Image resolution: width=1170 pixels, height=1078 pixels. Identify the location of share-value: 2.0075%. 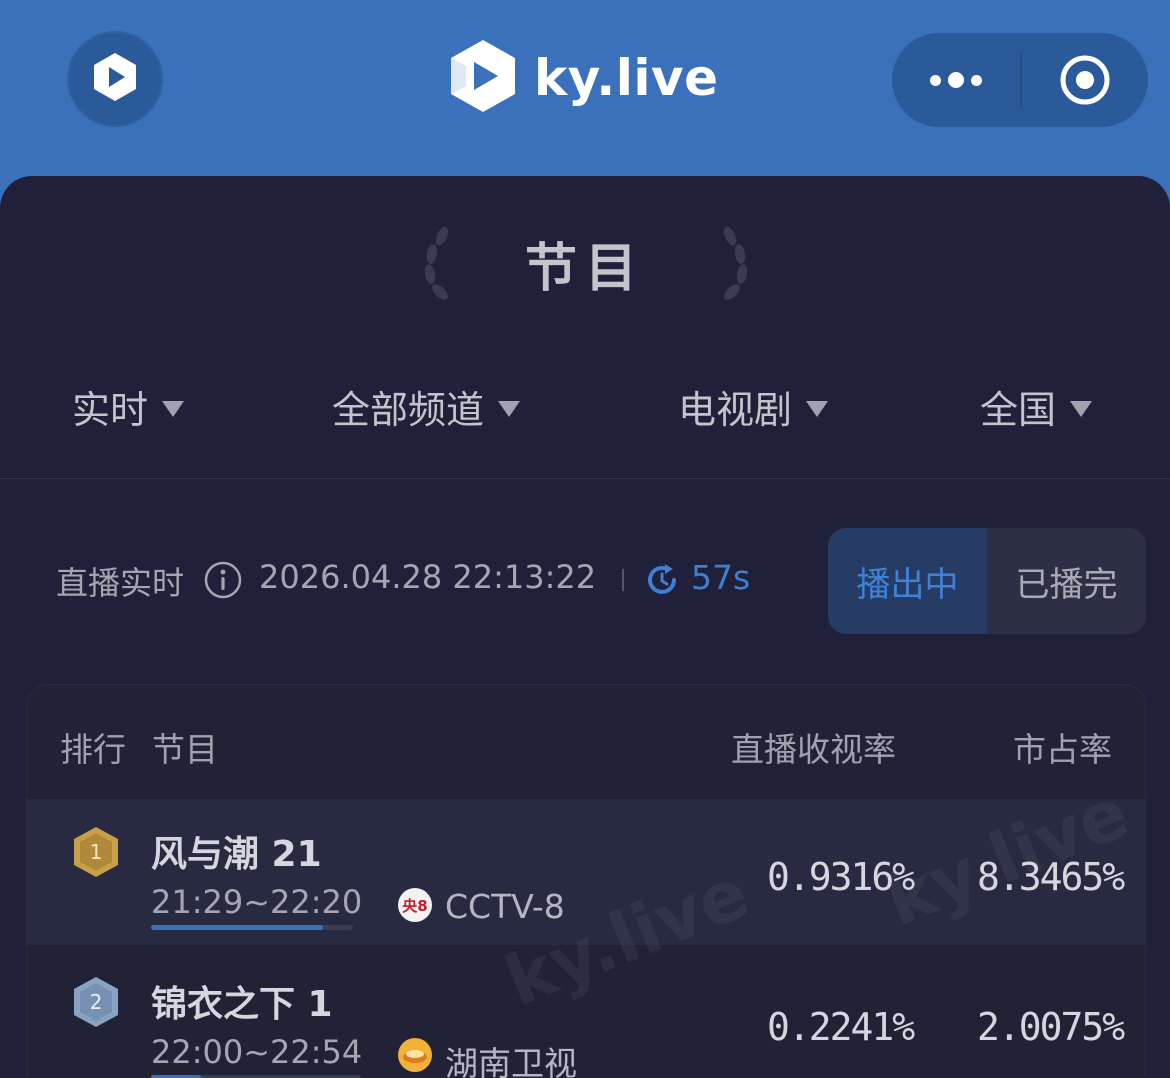
(1051, 1027).